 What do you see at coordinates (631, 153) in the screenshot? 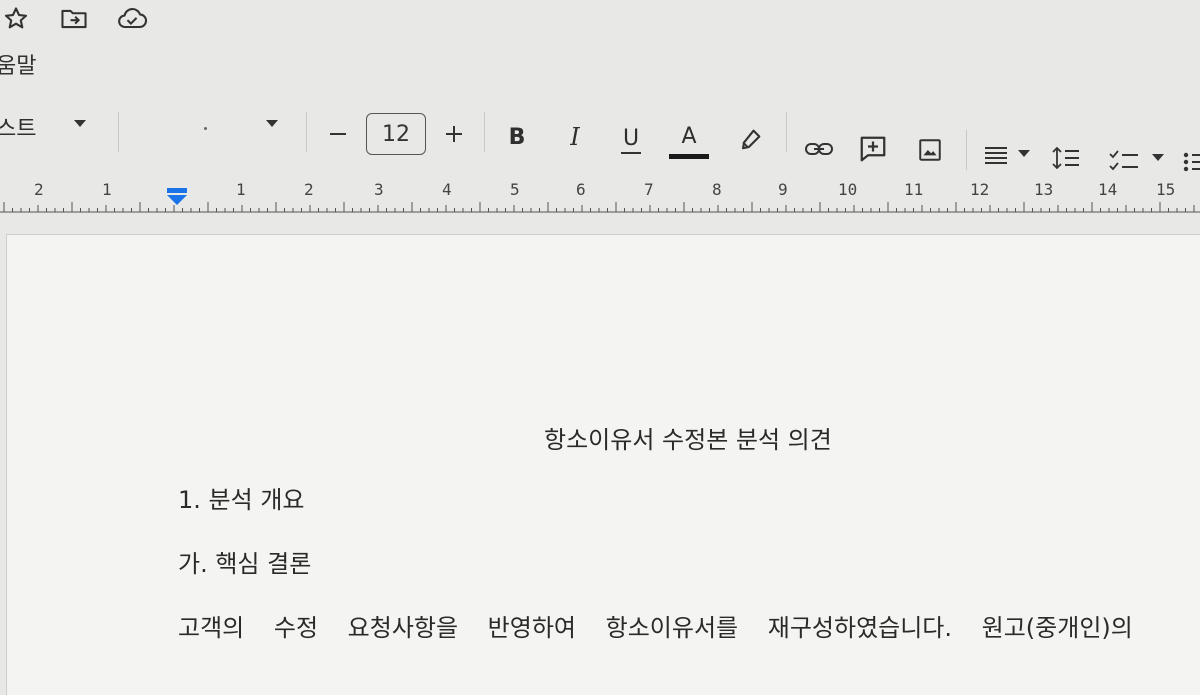
I see `underline-bar` at bounding box center [631, 153].